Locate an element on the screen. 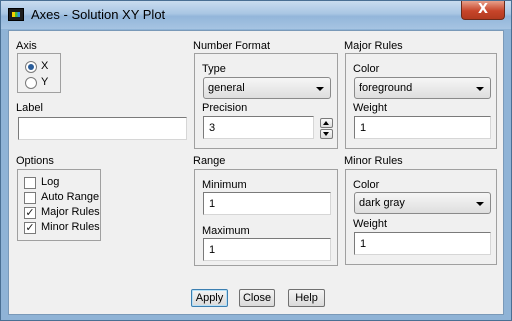 The image size is (512, 321). axis-x-label: X is located at coordinates (45, 66).